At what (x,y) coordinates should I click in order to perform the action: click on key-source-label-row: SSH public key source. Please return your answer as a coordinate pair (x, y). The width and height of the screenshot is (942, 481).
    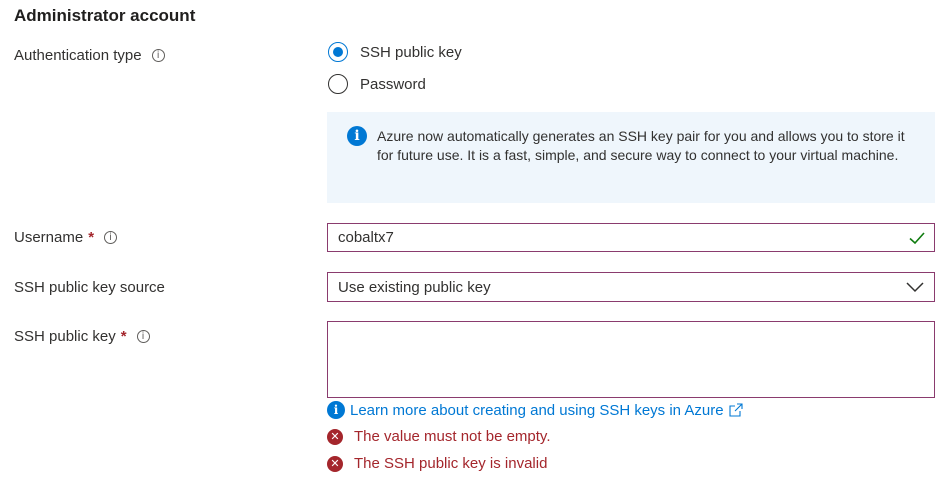
    Looking at the image, I should click on (89, 287).